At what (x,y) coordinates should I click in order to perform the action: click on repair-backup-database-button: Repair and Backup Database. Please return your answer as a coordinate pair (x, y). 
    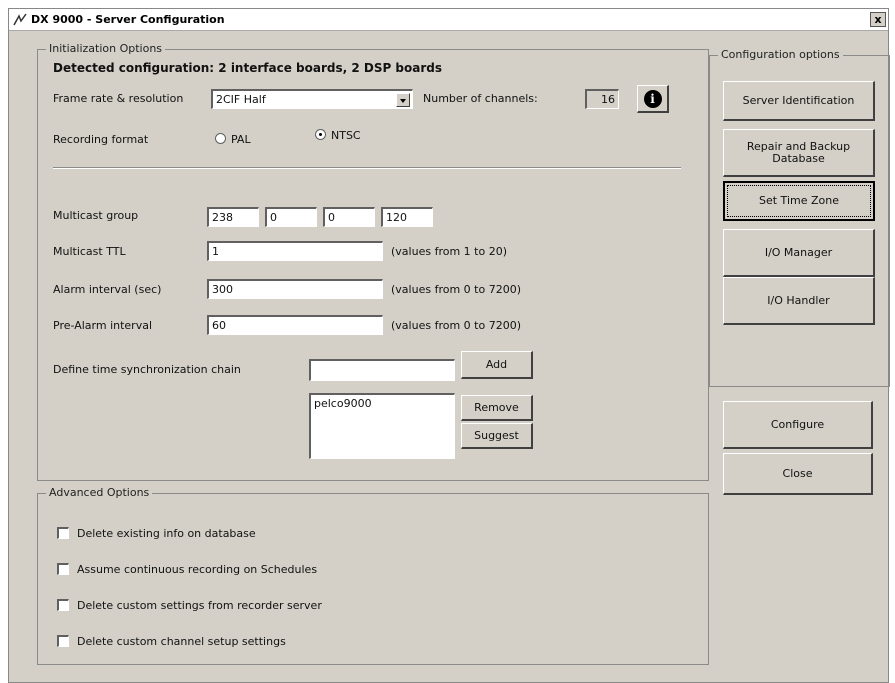
    Looking at the image, I should click on (799, 153).